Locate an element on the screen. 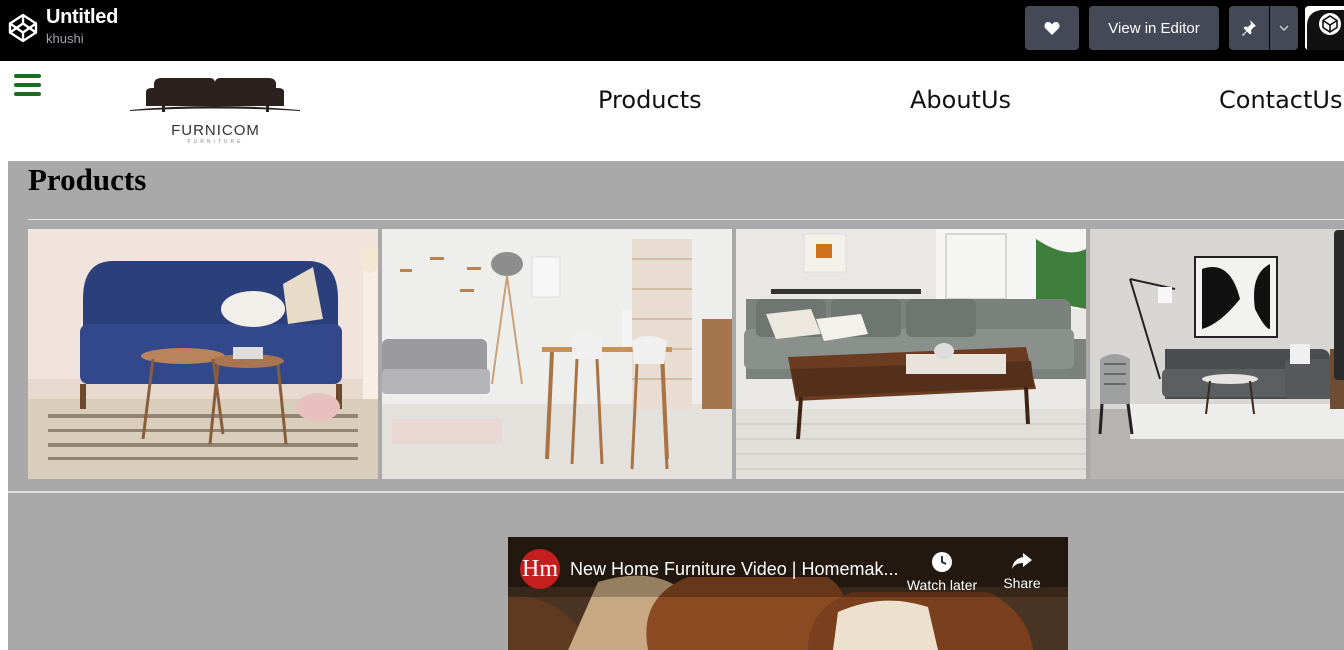  pen-title: Untitled is located at coordinates (82, 17).